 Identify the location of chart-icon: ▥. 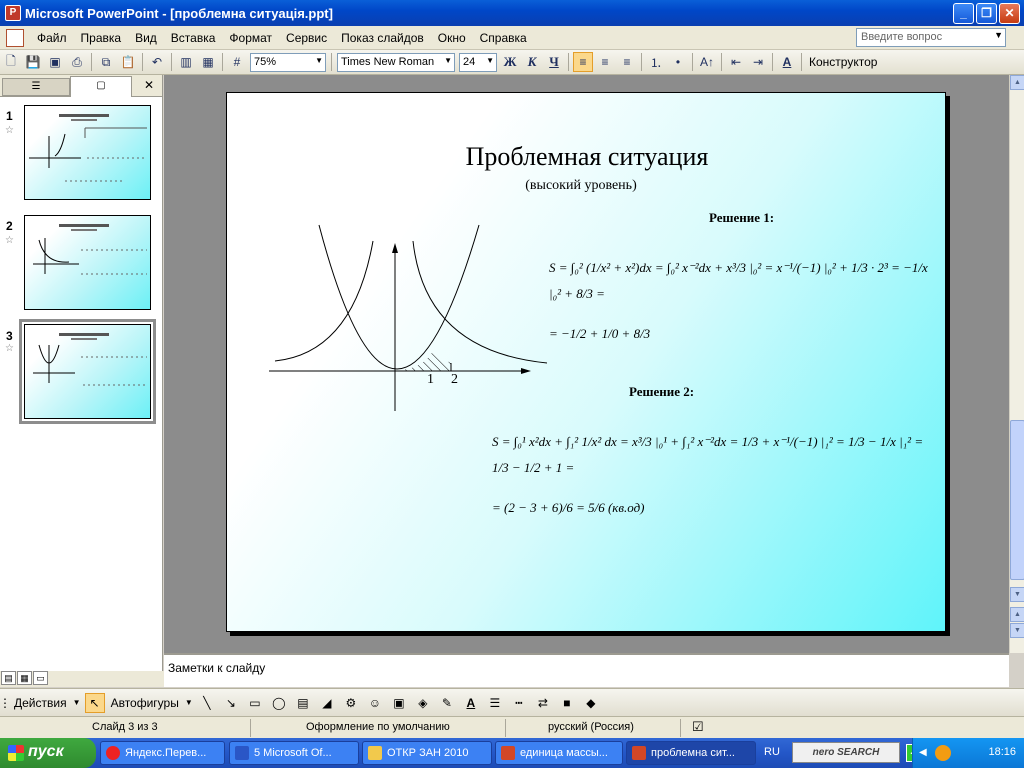
(186, 62).